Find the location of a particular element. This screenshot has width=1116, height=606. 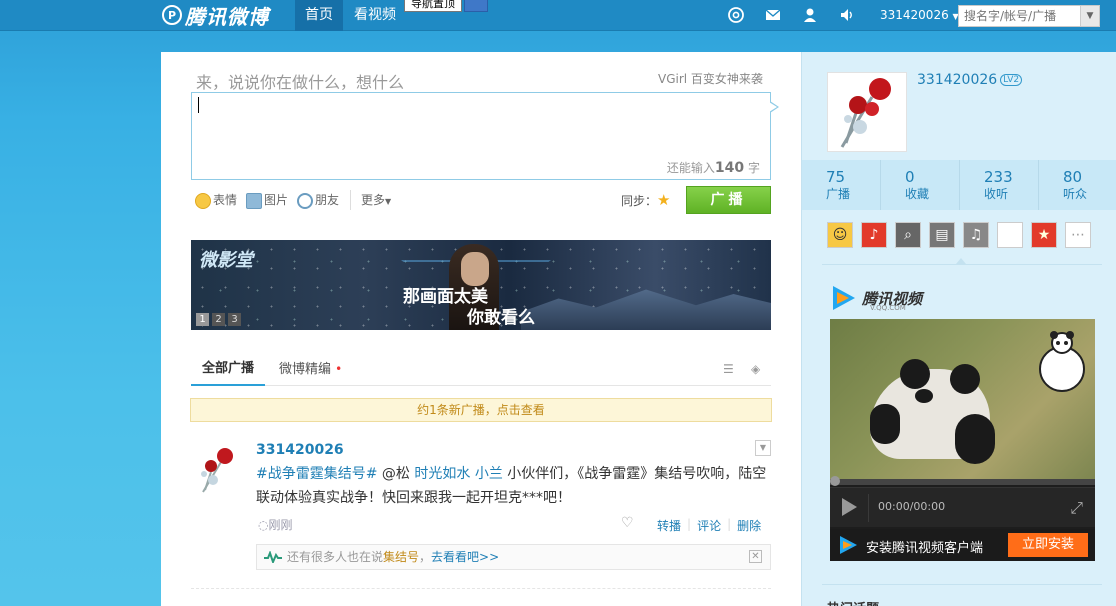

install-now-button: 立即安装 is located at coordinates (1048, 545).